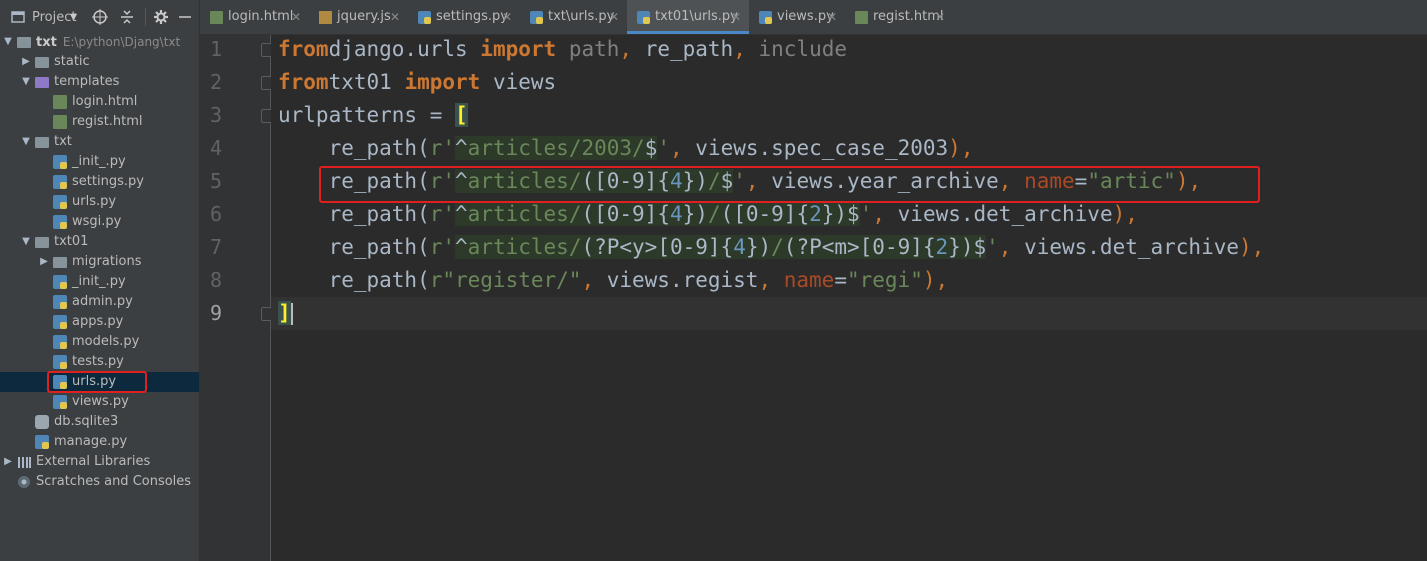 The image size is (1427, 561). I want to click on tab-views-py: views.py ✕, so click(797, 17).